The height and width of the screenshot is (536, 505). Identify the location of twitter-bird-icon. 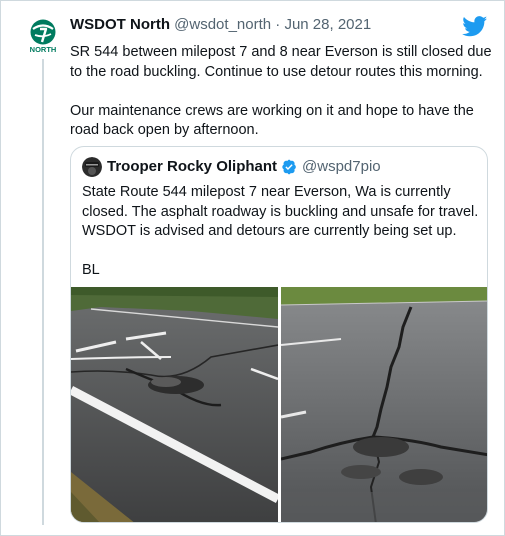
(475, 26).